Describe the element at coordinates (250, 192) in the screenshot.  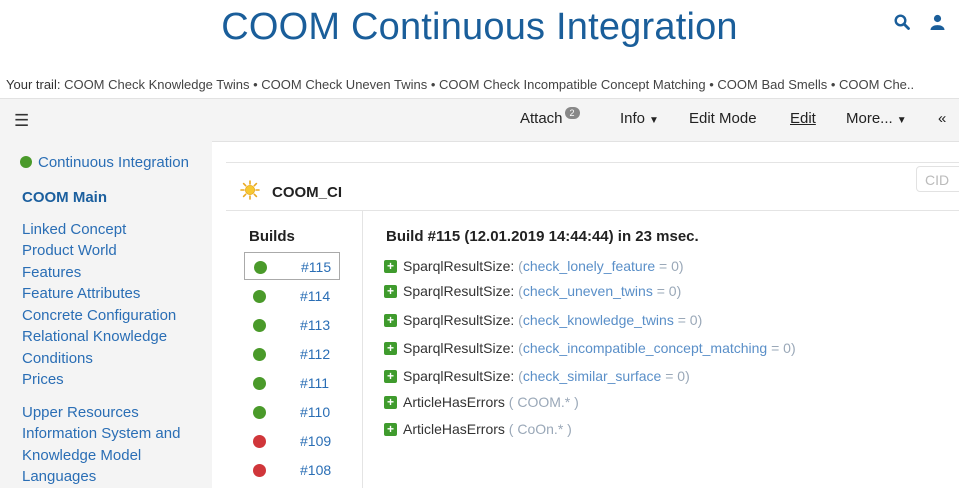
I see `sun-icon` at that location.